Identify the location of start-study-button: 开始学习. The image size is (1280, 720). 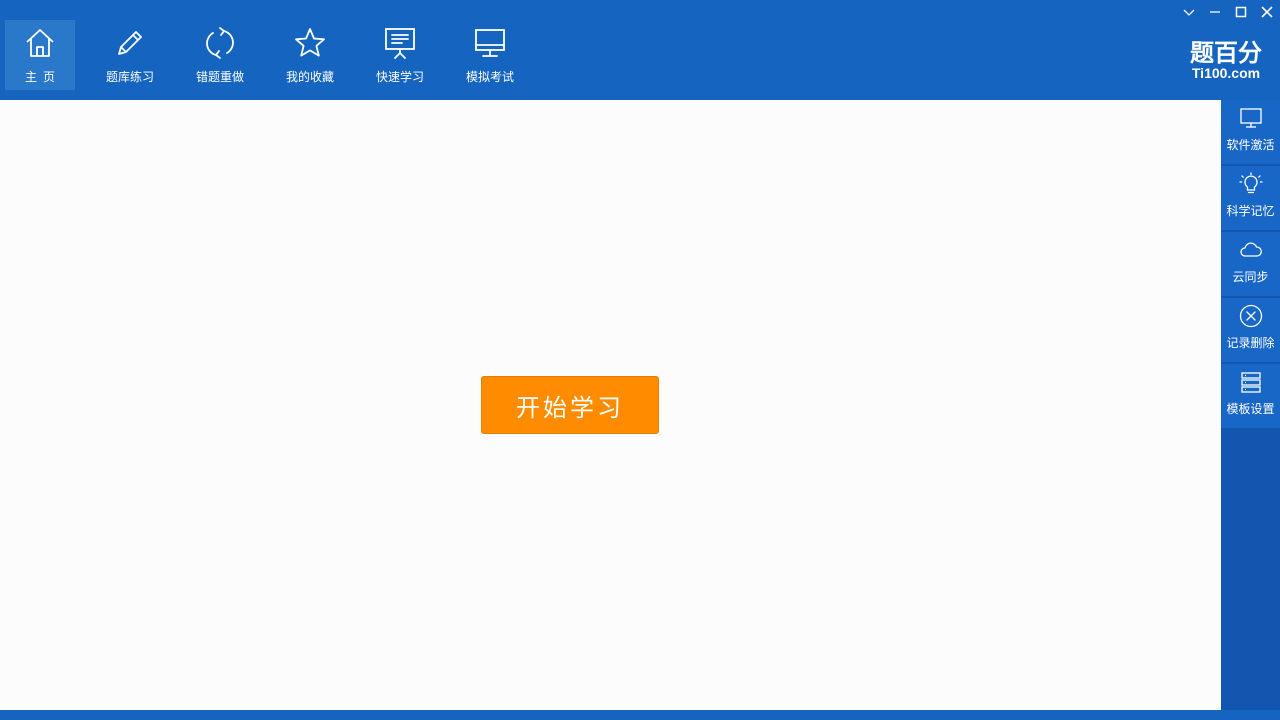
(570, 405).